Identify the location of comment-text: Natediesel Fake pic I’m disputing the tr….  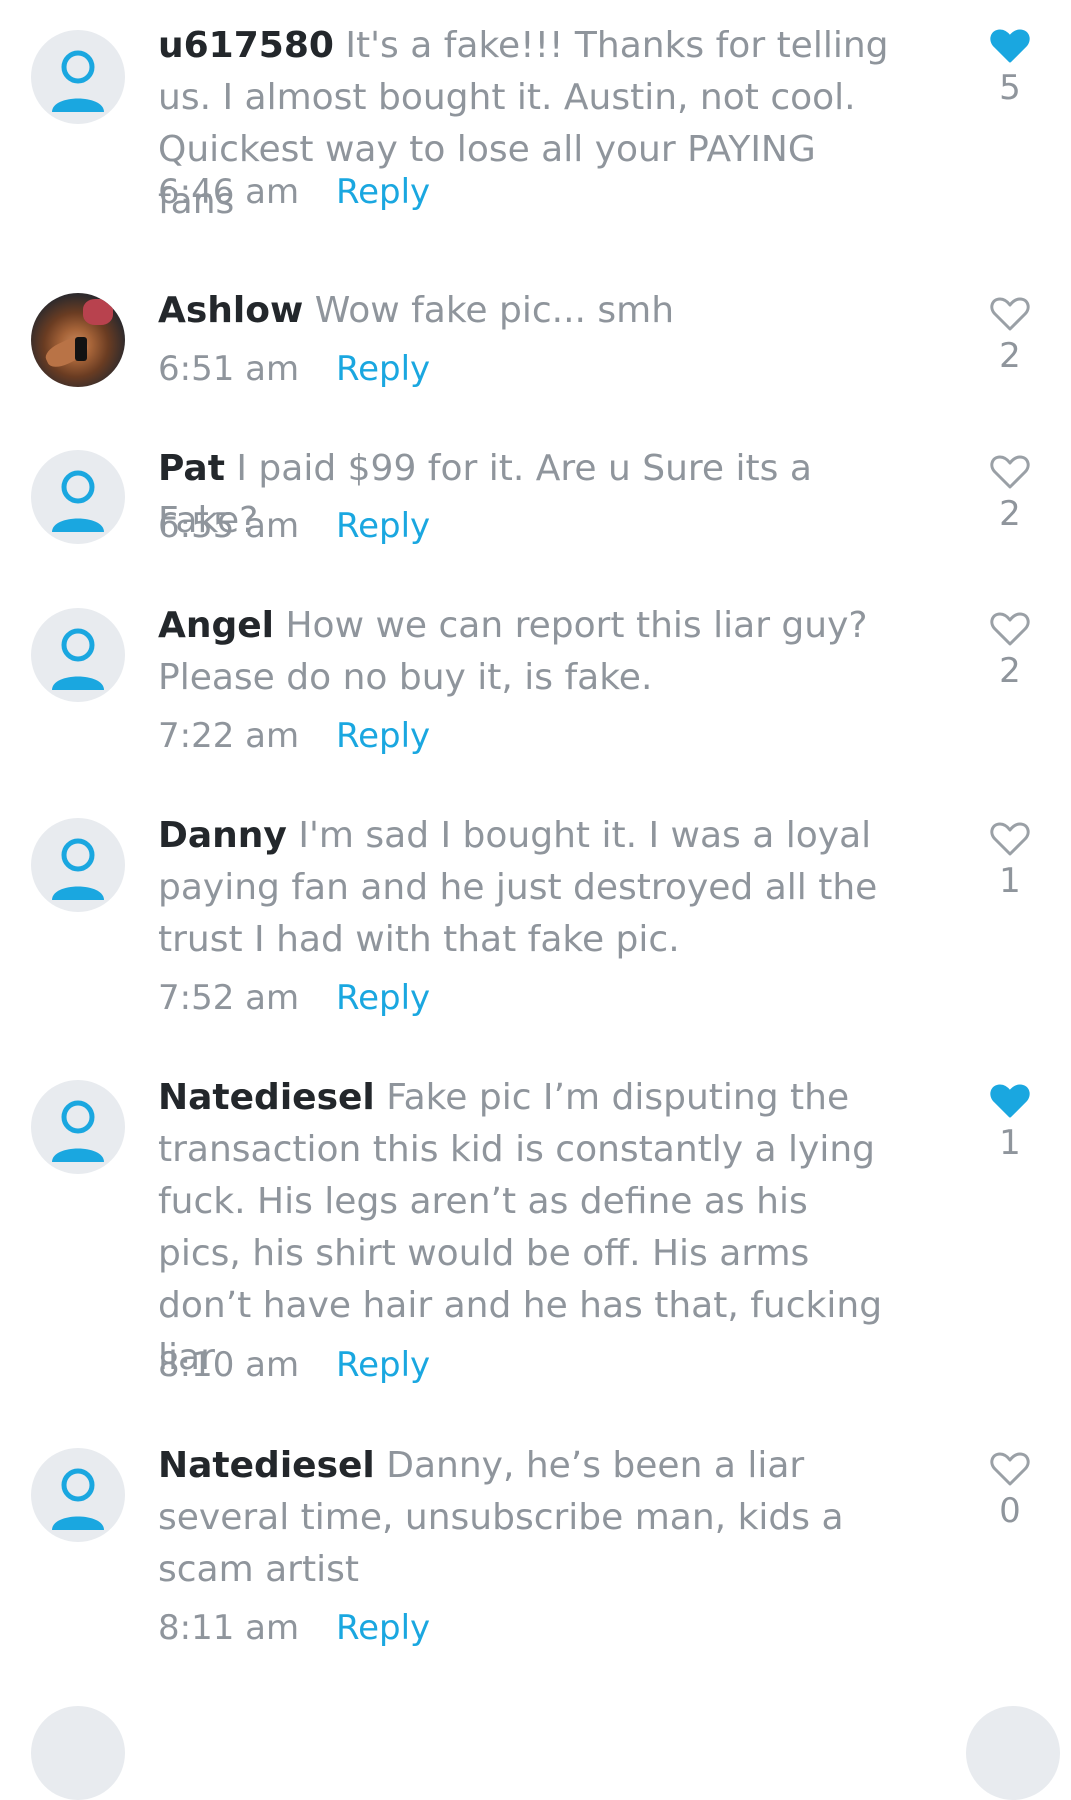
(528, 1228).